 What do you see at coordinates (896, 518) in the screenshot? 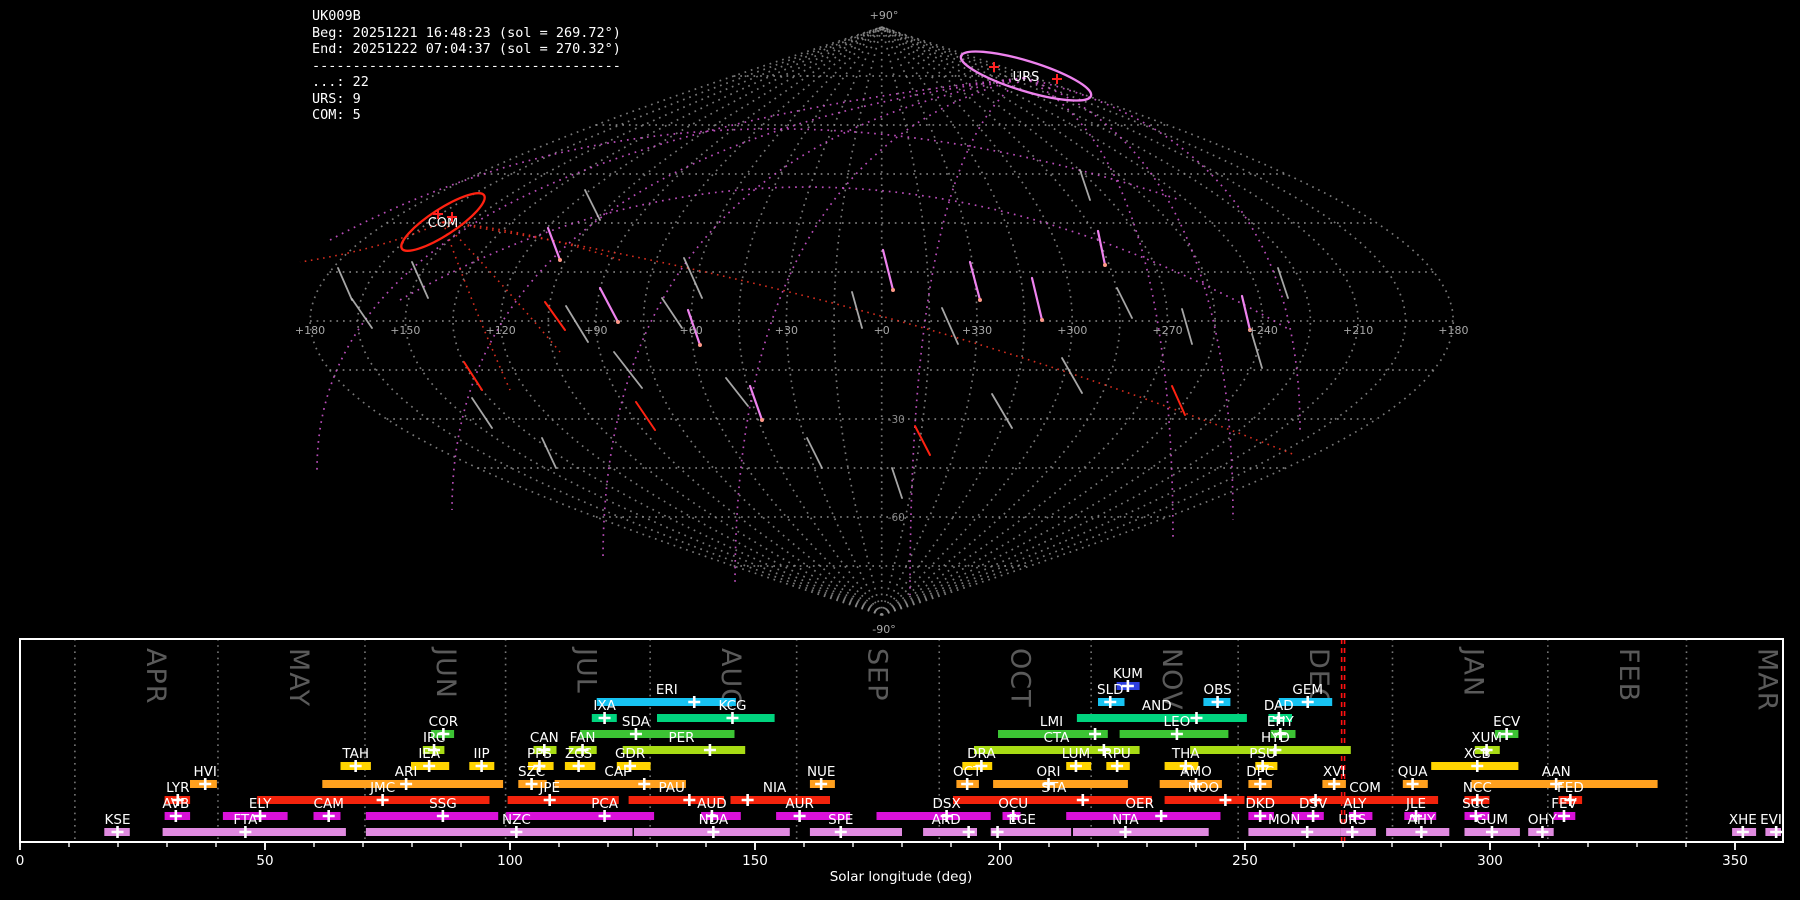
I see `lat-label--60: -60` at bounding box center [896, 518].